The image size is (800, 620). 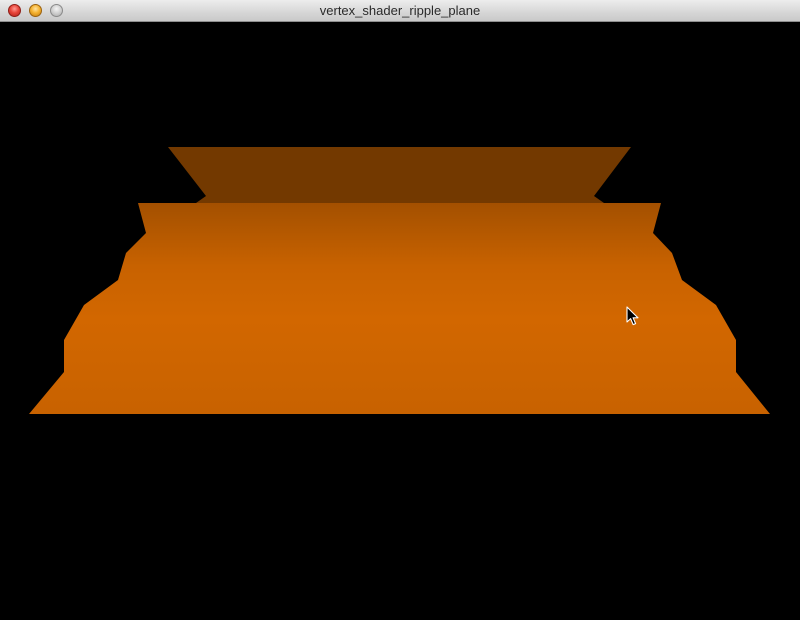 I want to click on window-title: vertex_shader_ripple_plane, so click(x=400, y=10).